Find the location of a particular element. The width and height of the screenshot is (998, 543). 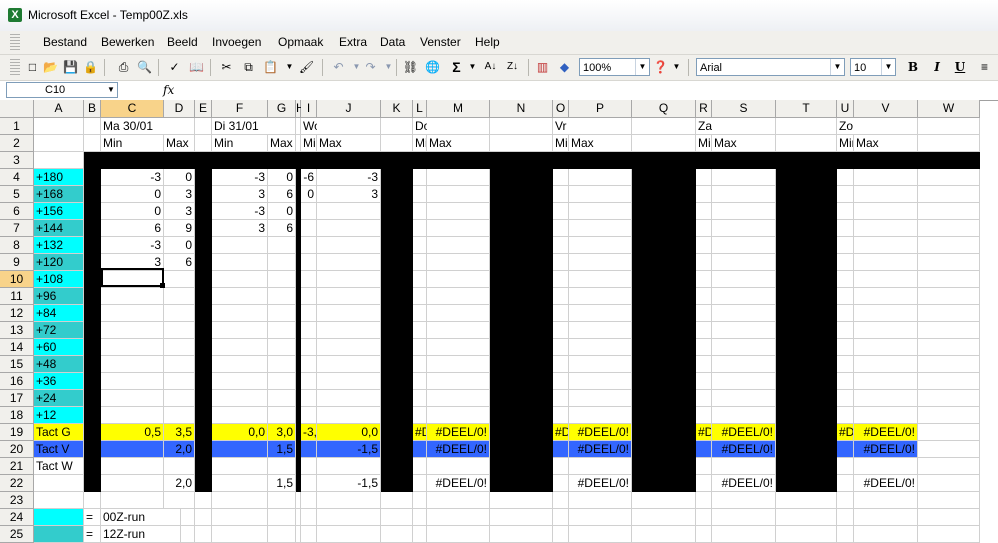

cell-W12 is located at coordinates (949, 313).